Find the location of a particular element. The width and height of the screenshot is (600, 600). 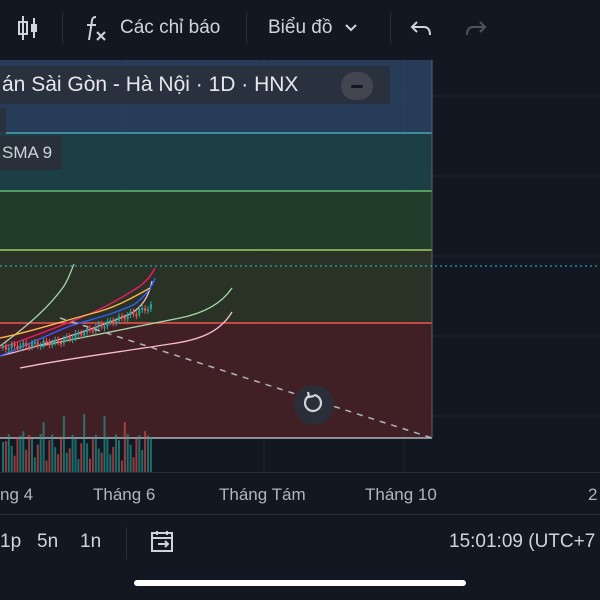

date-range-button is located at coordinates (163, 544).